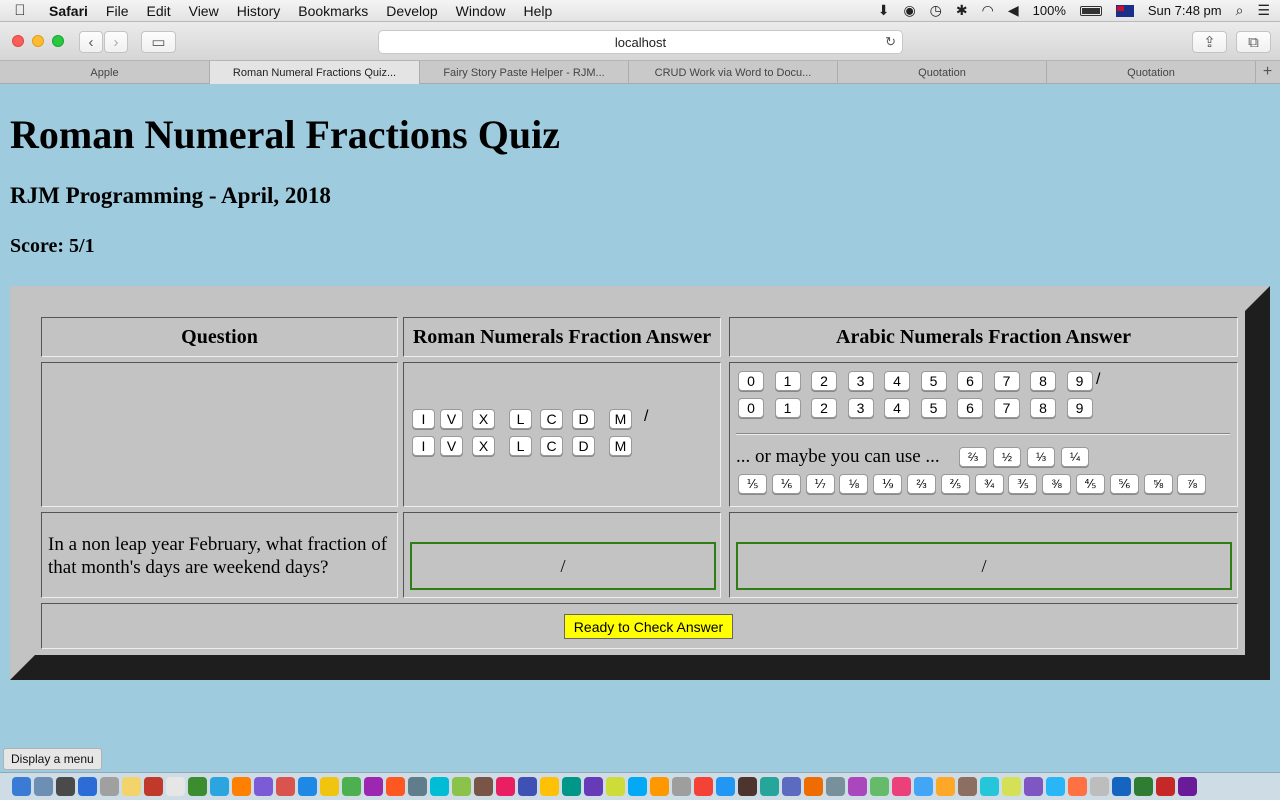  What do you see at coordinates (551, 446) in the screenshot?
I see `roman-denominator-key-4: C` at bounding box center [551, 446].